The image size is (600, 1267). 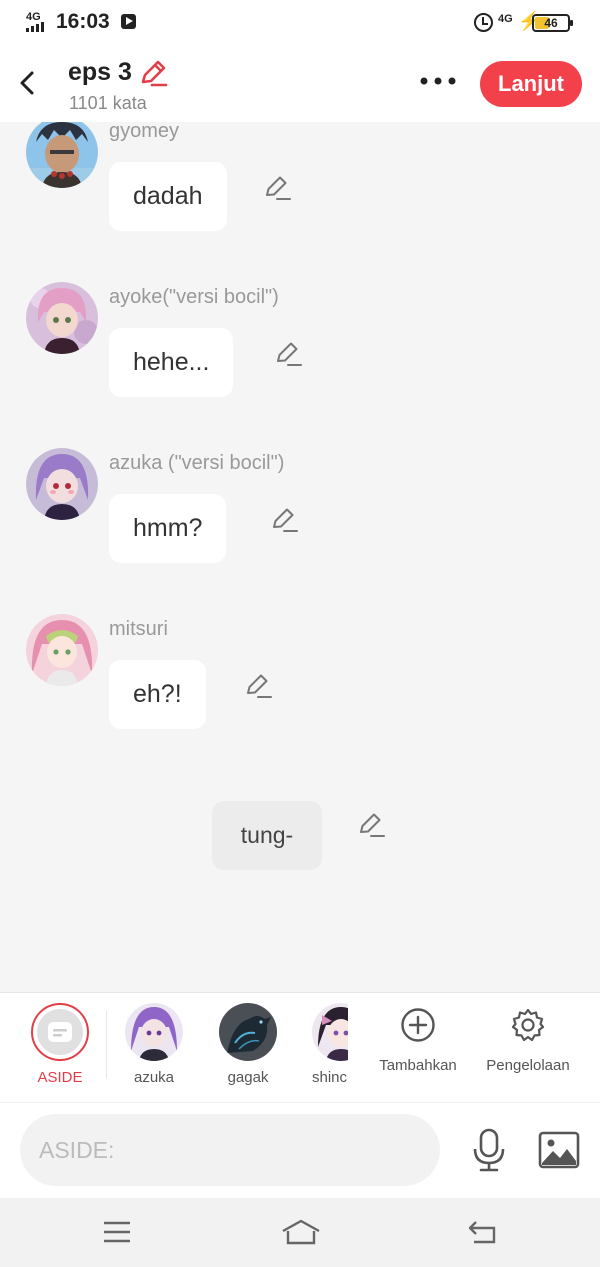 What do you see at coordinates (157, 694) in the screenshot?
I see `message-bubble: eh?!` at bounding box center [157, 694].